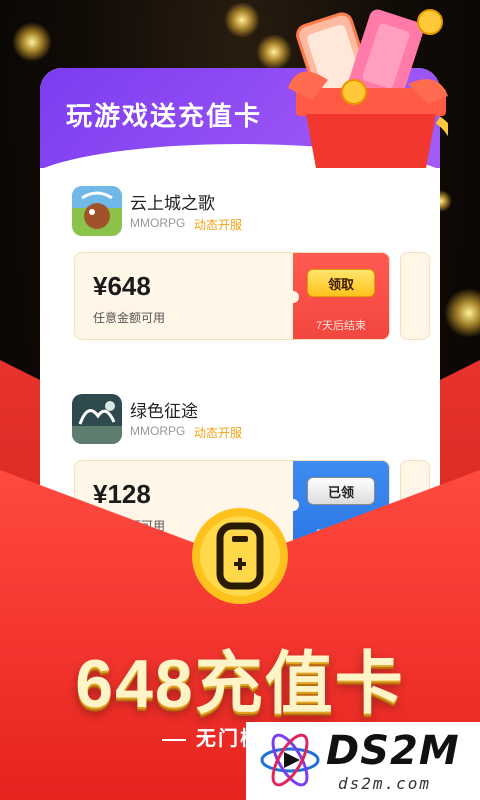  I want to click on atom-logo-icon, so click(290, 760).